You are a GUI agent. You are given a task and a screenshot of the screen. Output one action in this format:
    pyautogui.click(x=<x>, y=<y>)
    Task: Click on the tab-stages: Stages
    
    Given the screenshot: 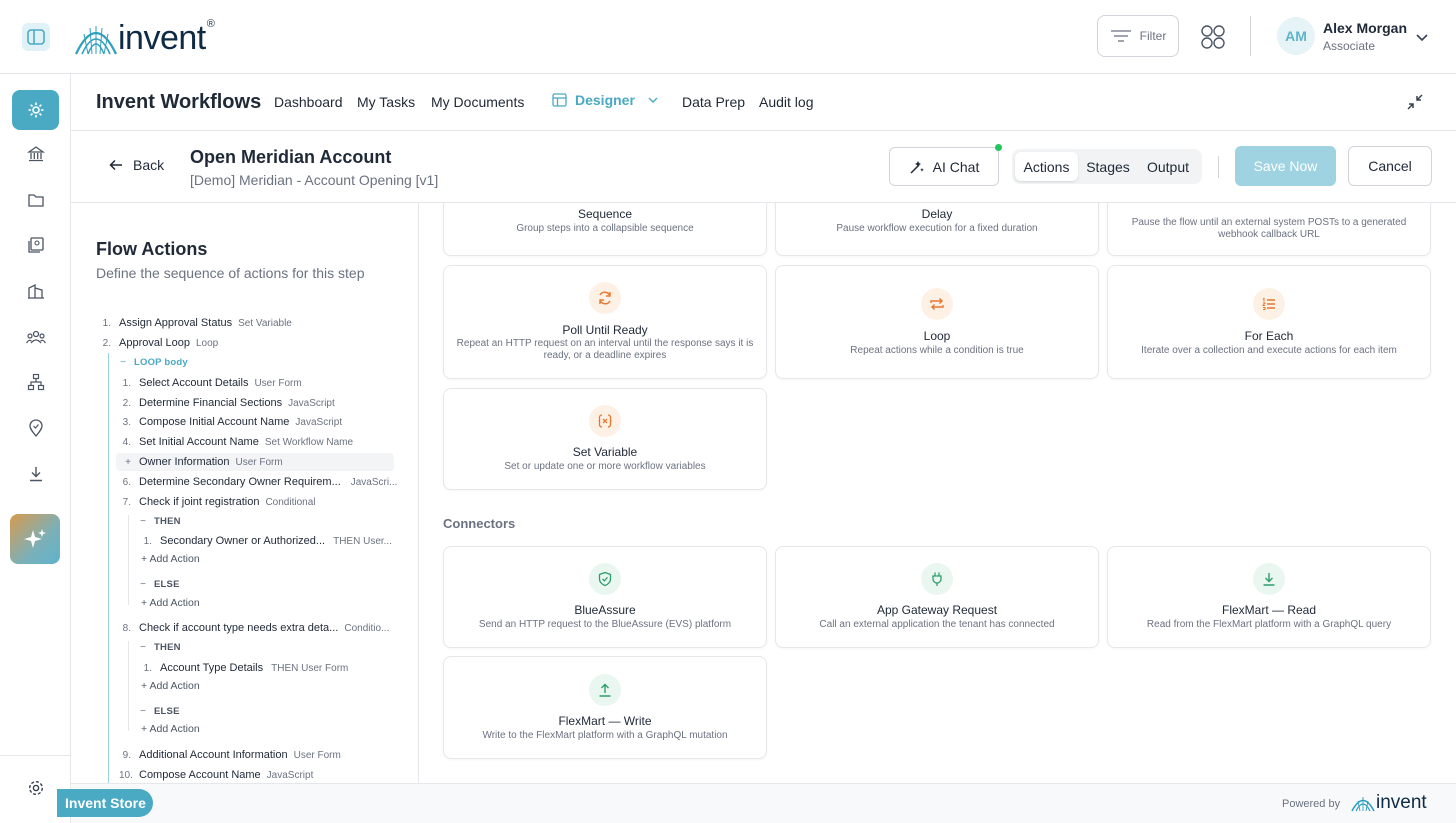 What is the action you would take?
    pyautogui.click(x=1108, y=166)
    